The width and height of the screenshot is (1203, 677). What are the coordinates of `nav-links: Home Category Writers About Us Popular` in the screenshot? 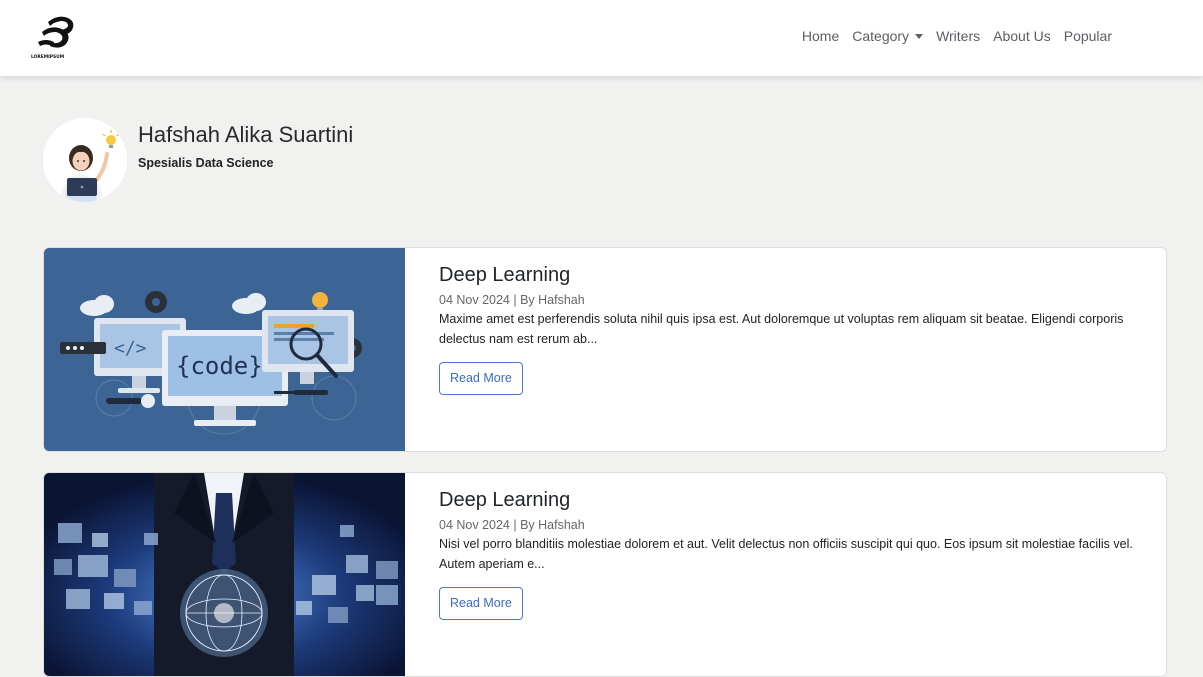 It's located at (957, 36).